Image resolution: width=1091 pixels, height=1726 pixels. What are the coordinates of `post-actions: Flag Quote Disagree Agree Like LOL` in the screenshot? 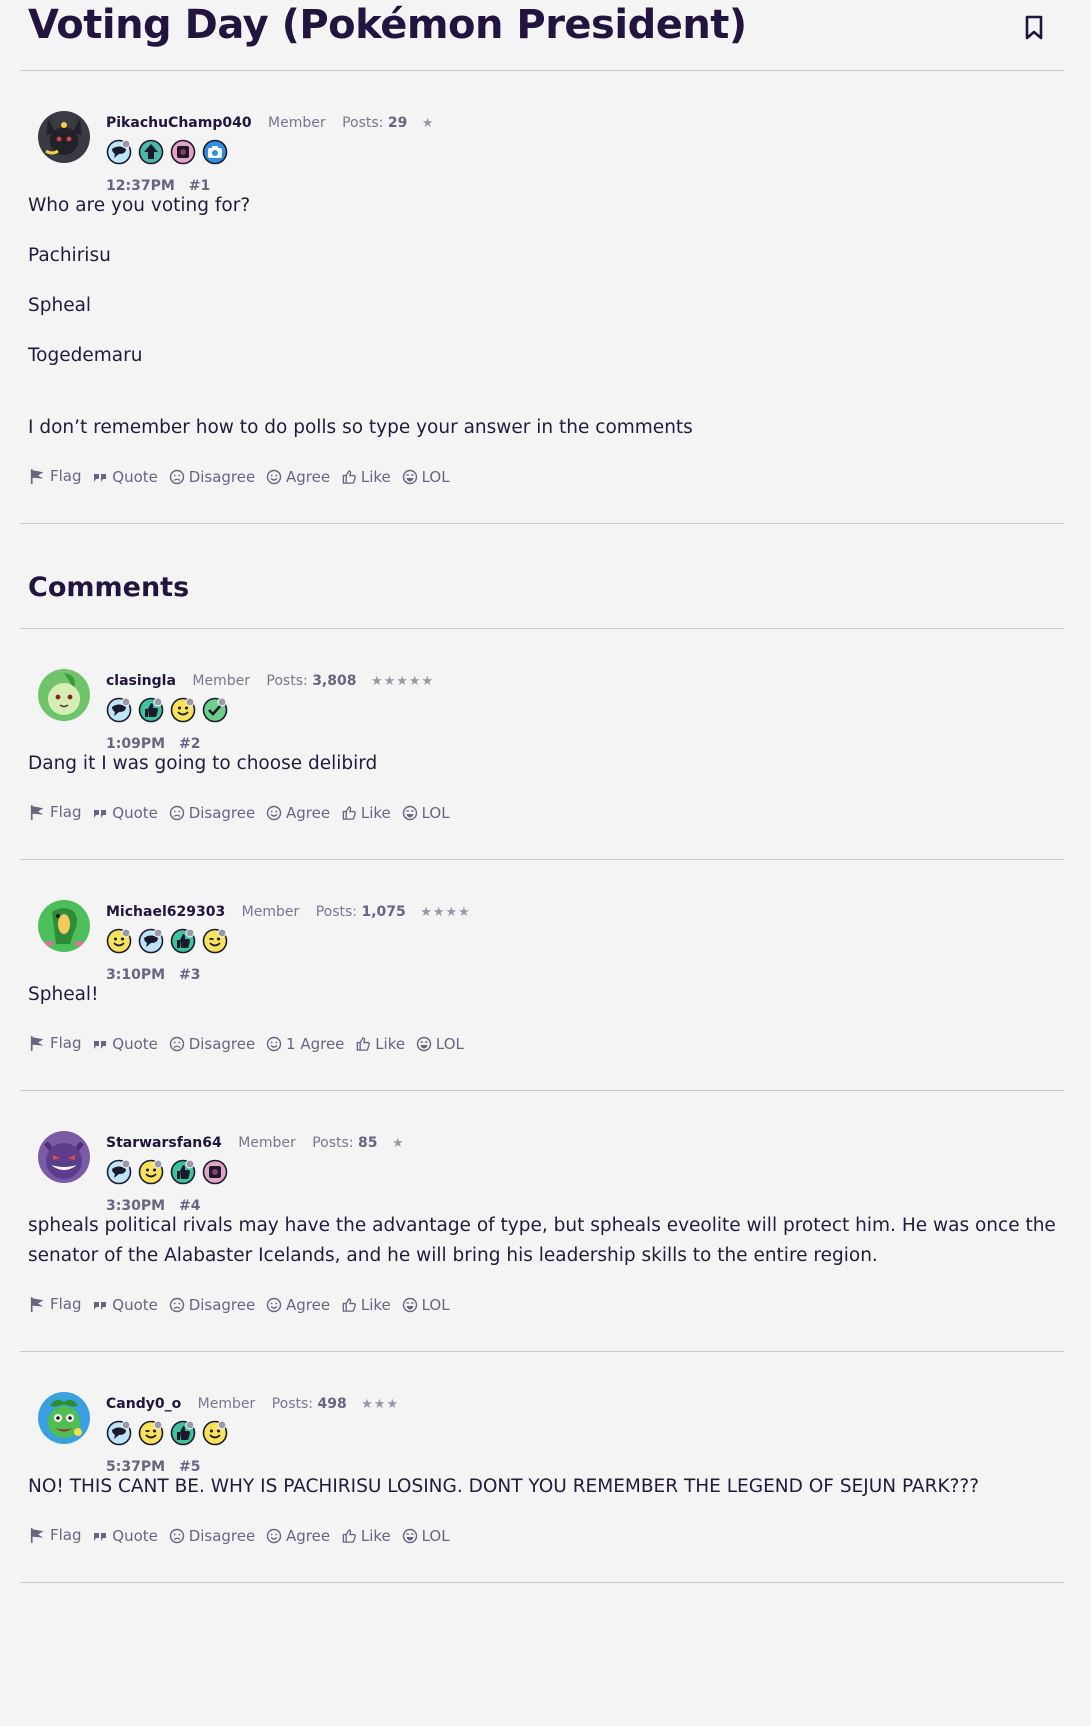 It's located at (542, 1552).